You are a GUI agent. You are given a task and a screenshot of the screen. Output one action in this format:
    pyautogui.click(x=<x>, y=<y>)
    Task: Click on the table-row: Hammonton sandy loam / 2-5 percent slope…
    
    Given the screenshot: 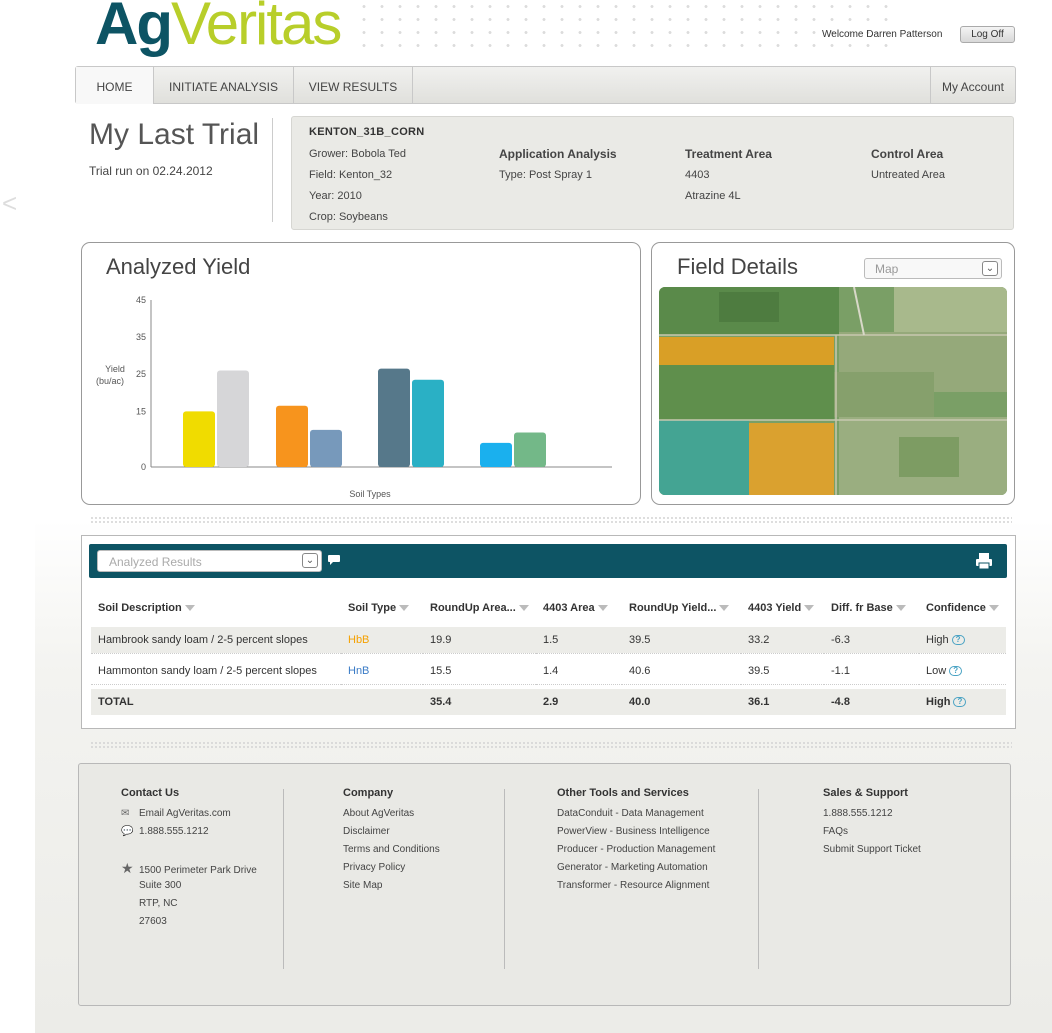 What is the action you would take?
    pyautogui.click(x=548, y=671)
    